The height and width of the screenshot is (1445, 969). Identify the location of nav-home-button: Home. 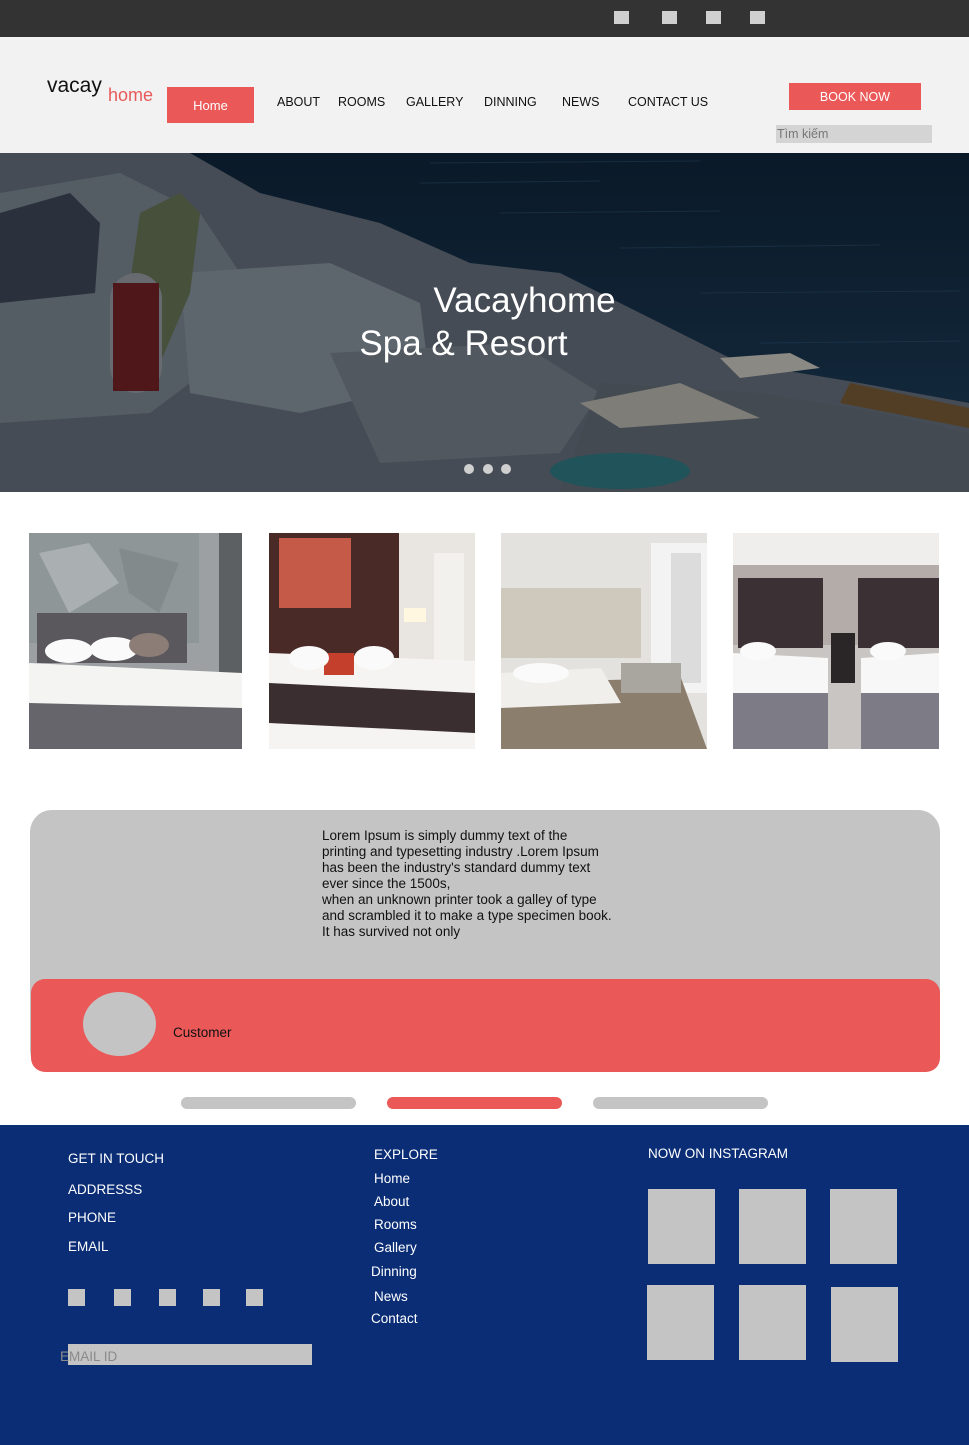
(210, 105).